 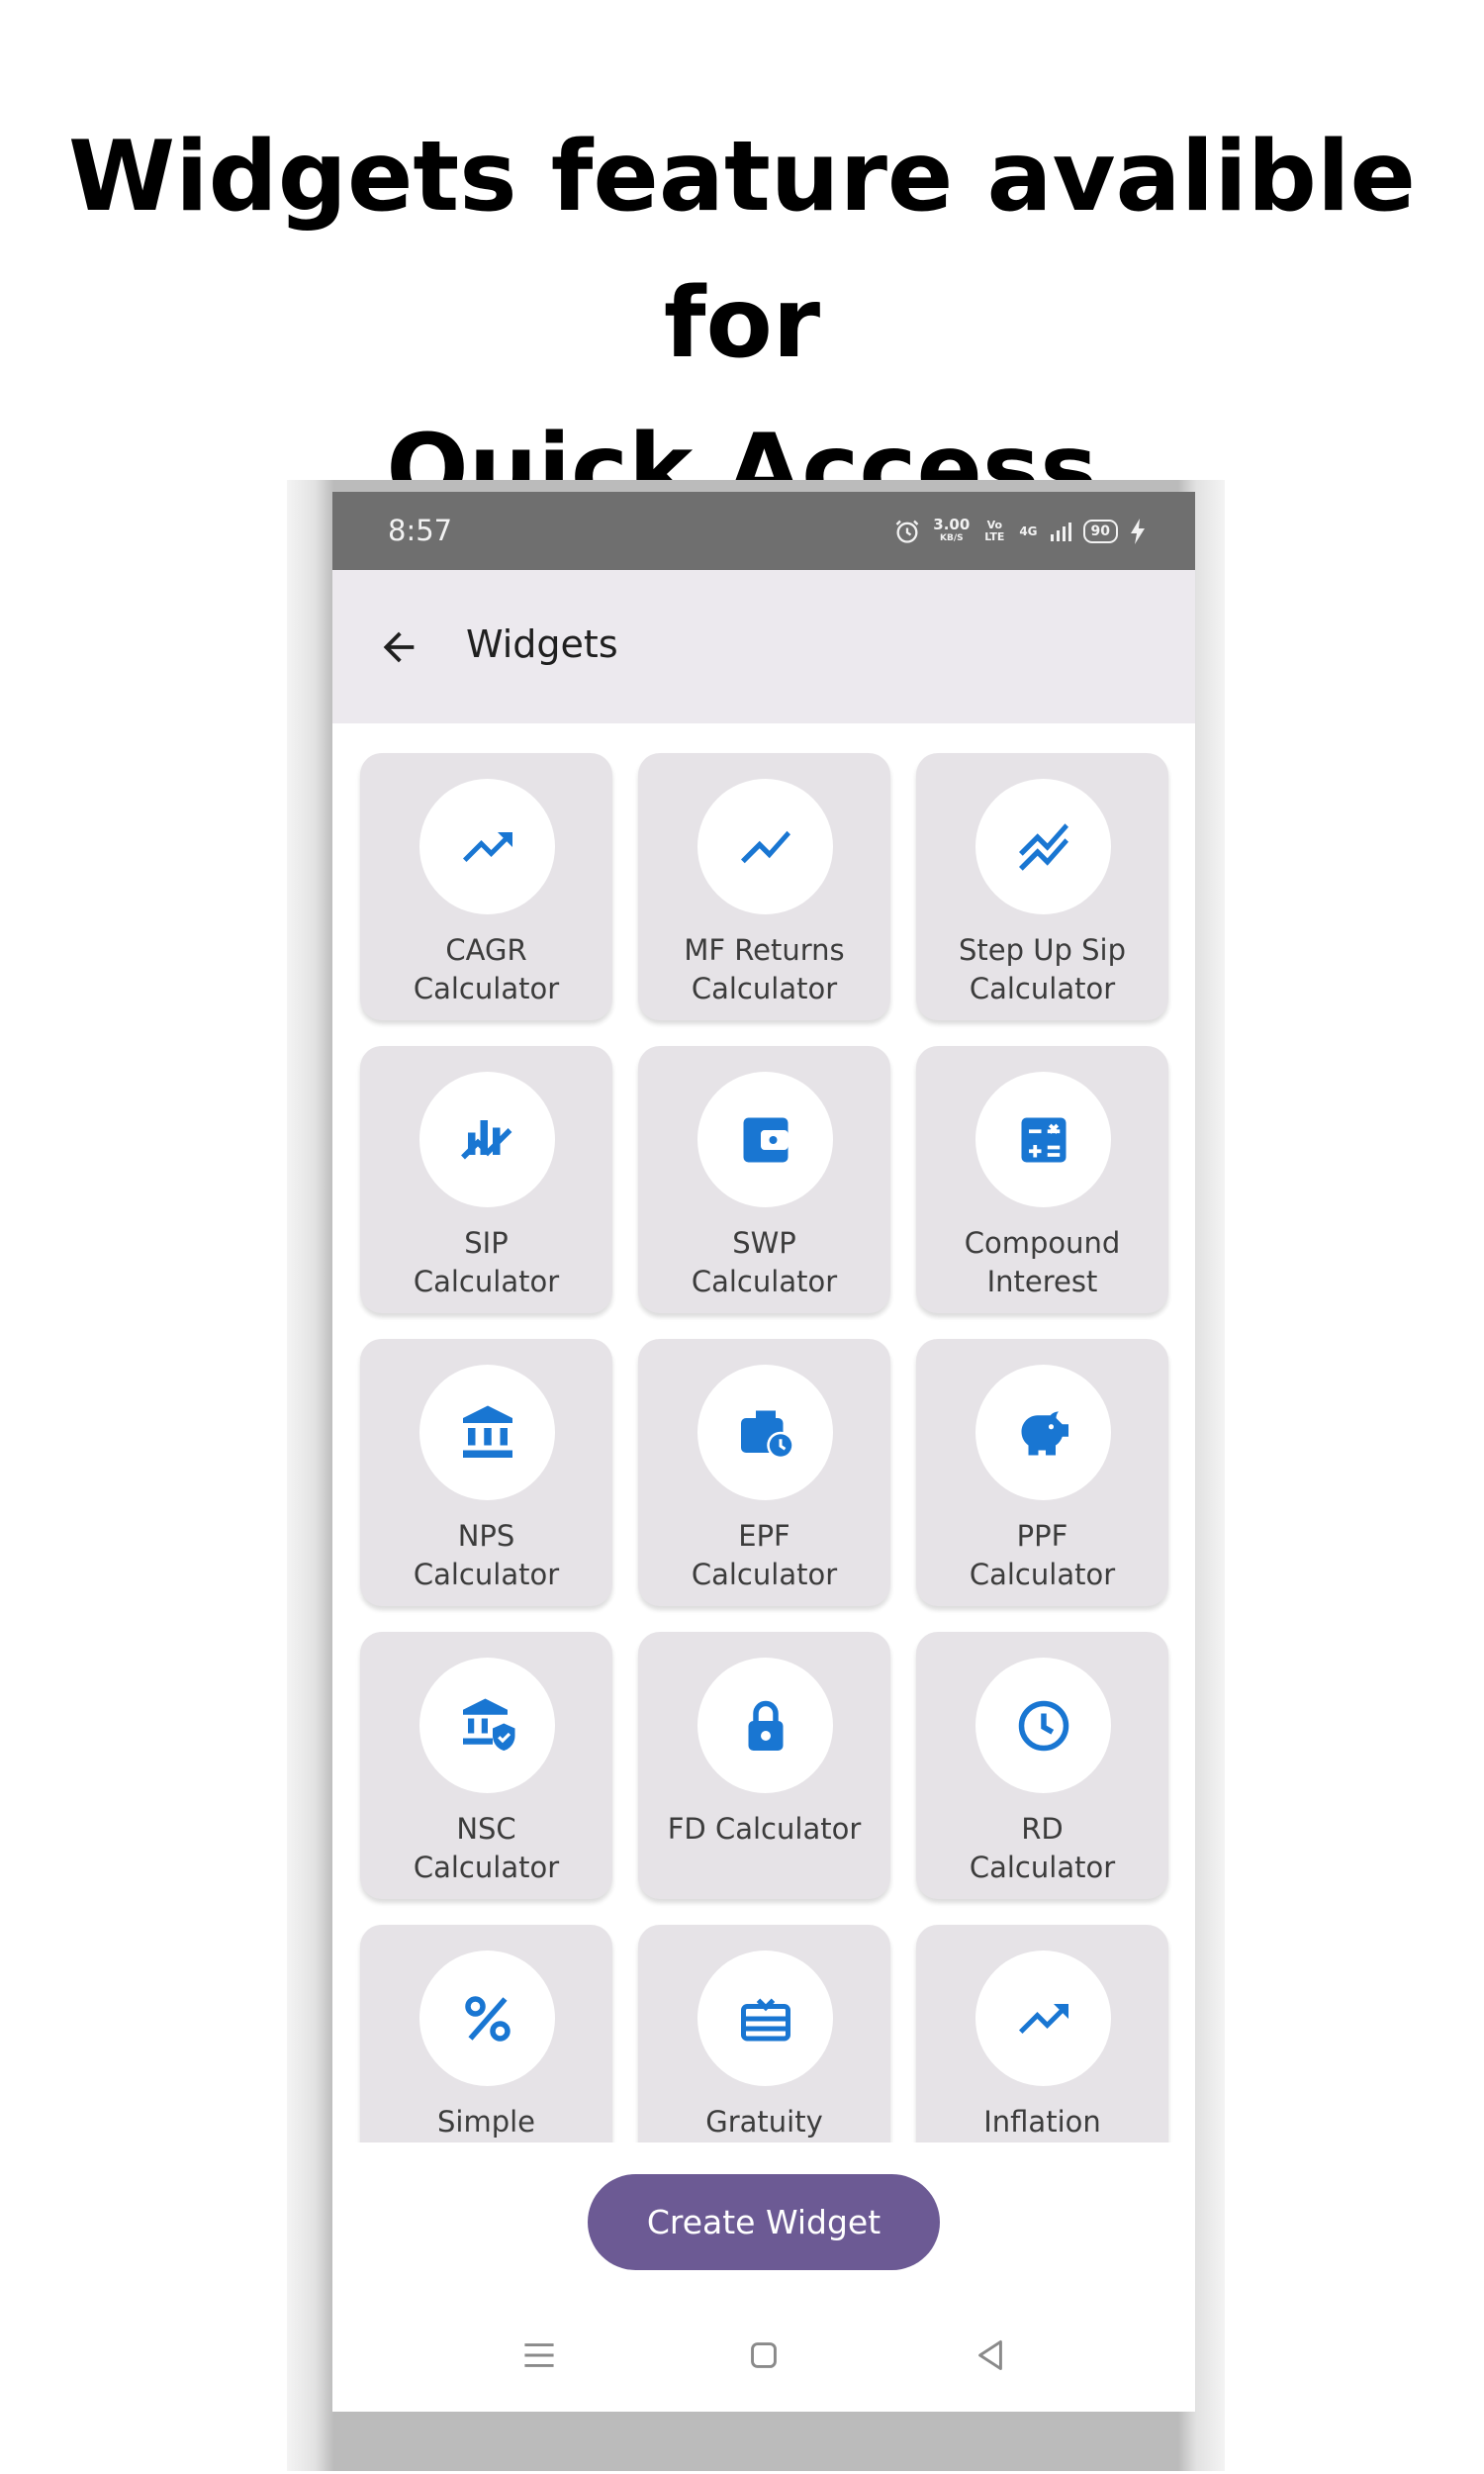 I want to click on widget-label: MF Returns Calculator, so click(x=764, y=969).